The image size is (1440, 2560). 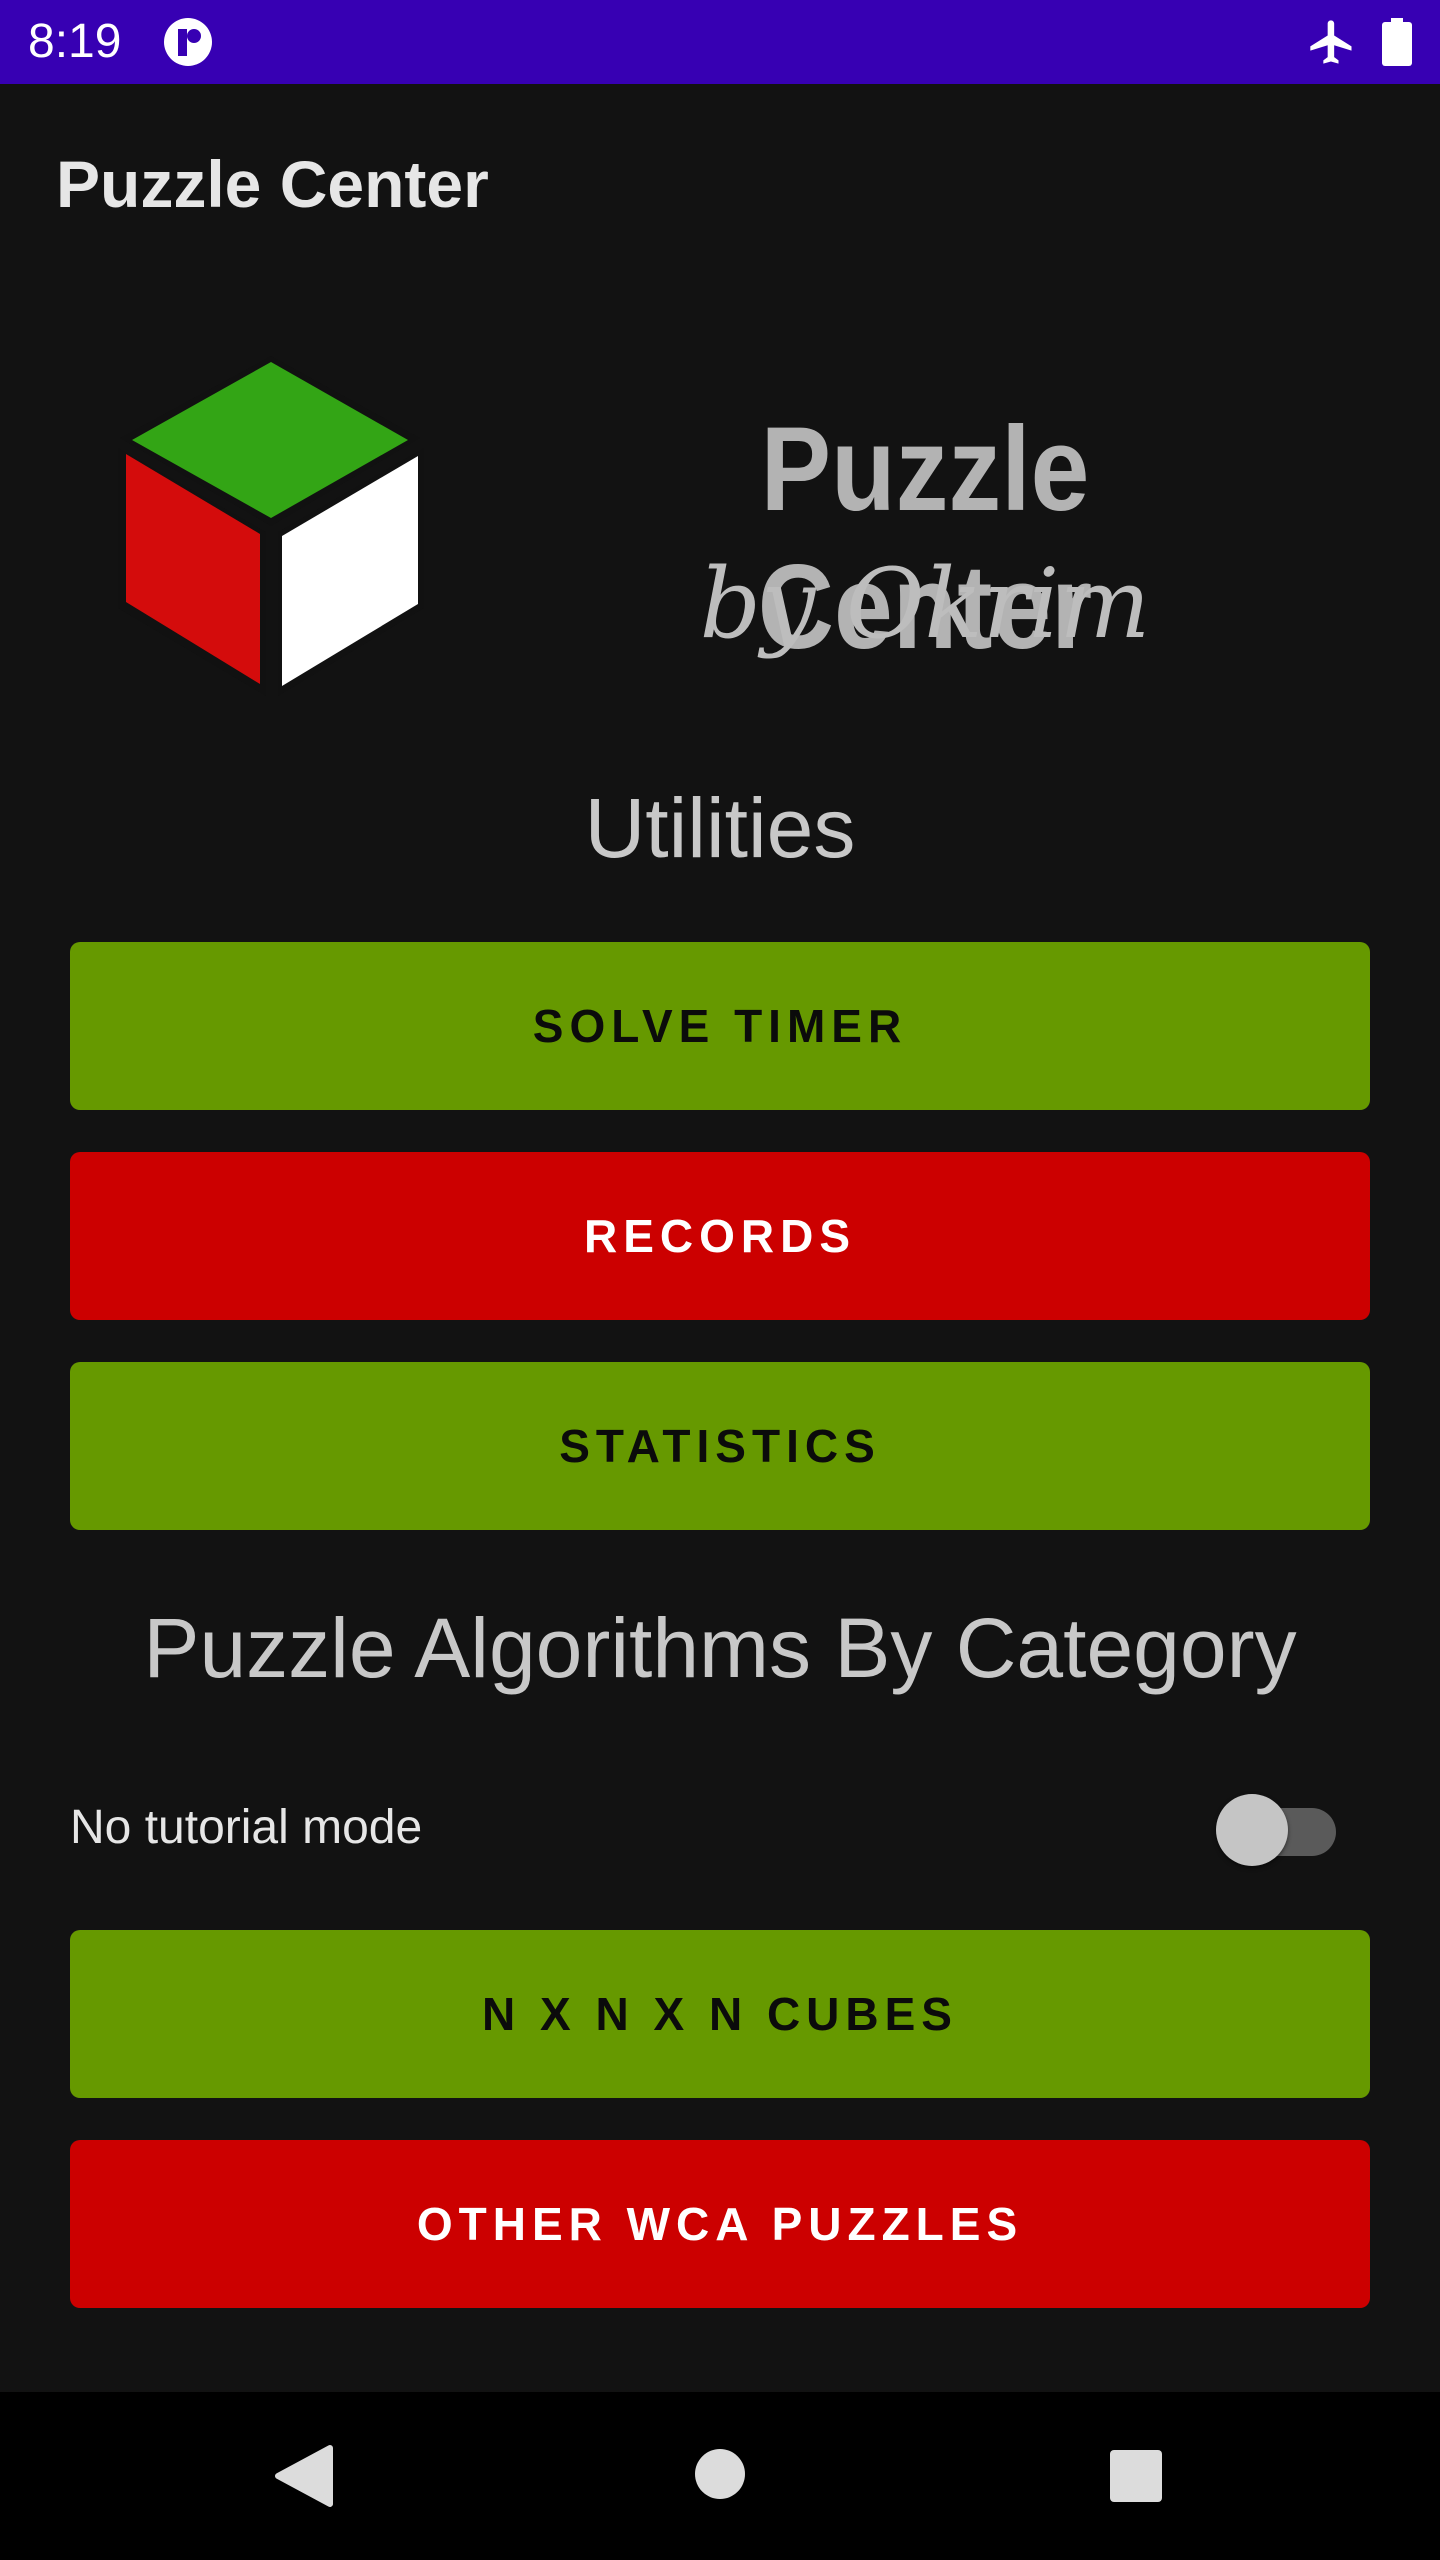 I want to click on navigation-bar, so click(x=720, y=2476).